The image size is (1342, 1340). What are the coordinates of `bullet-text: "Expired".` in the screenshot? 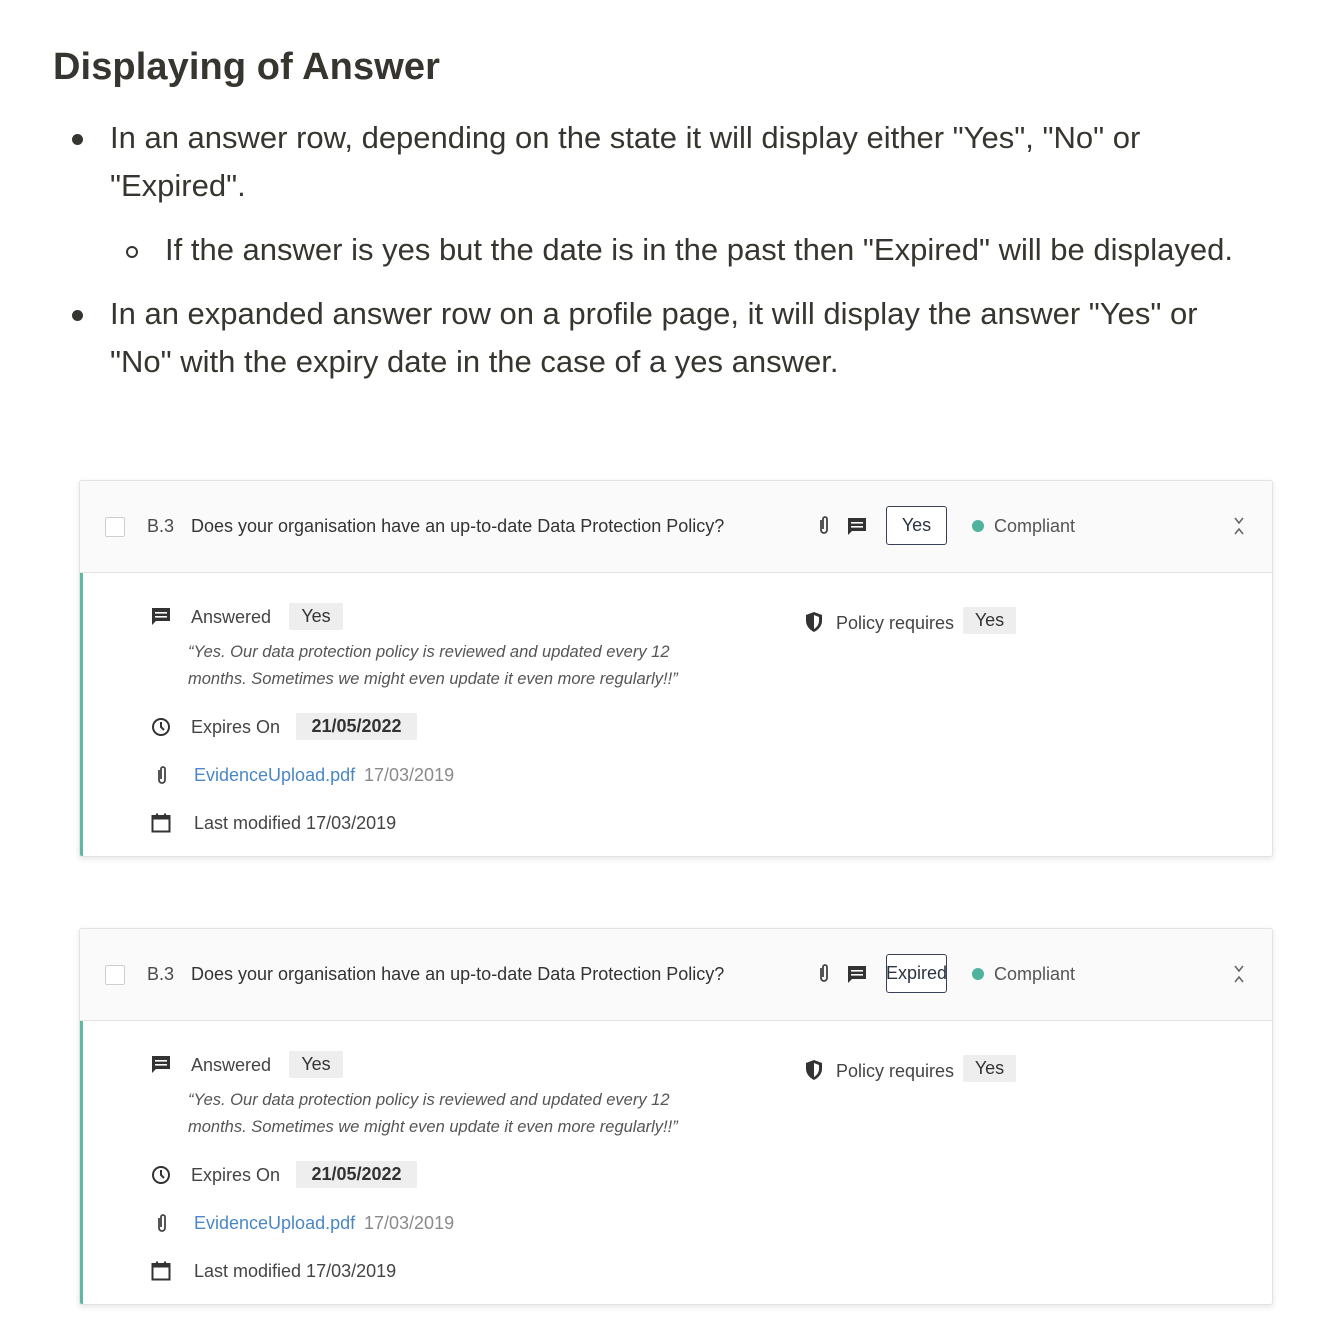 It's located at (178, 185).